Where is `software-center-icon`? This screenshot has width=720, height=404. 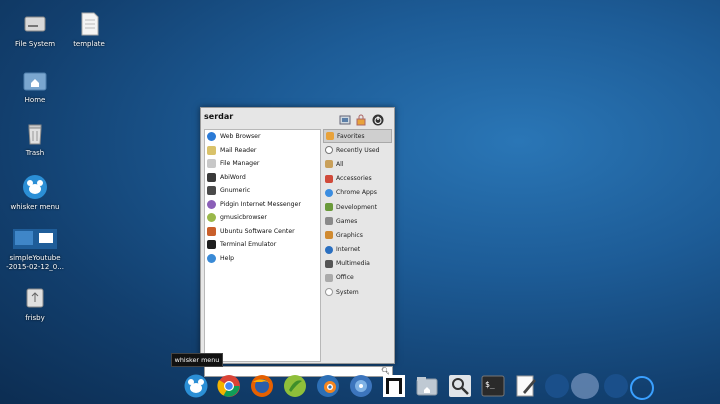
software-center-icon is located at coordinates (211, 231).